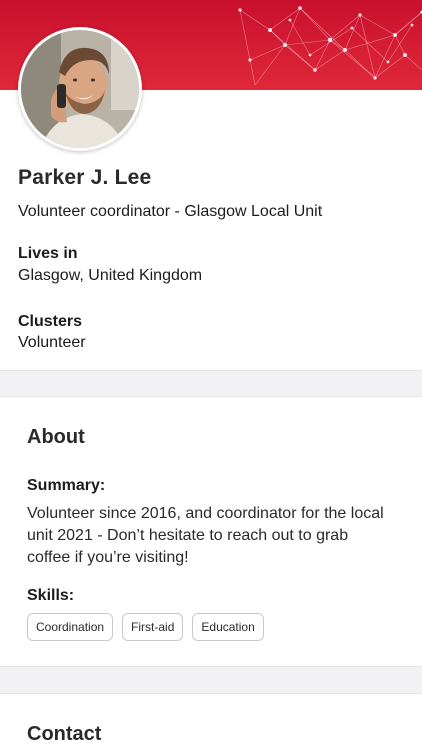  What do you see at coordinates (50, 321) in the screenshot?
I see `clusters-label: Clusters` at bounding box center [50, 321].